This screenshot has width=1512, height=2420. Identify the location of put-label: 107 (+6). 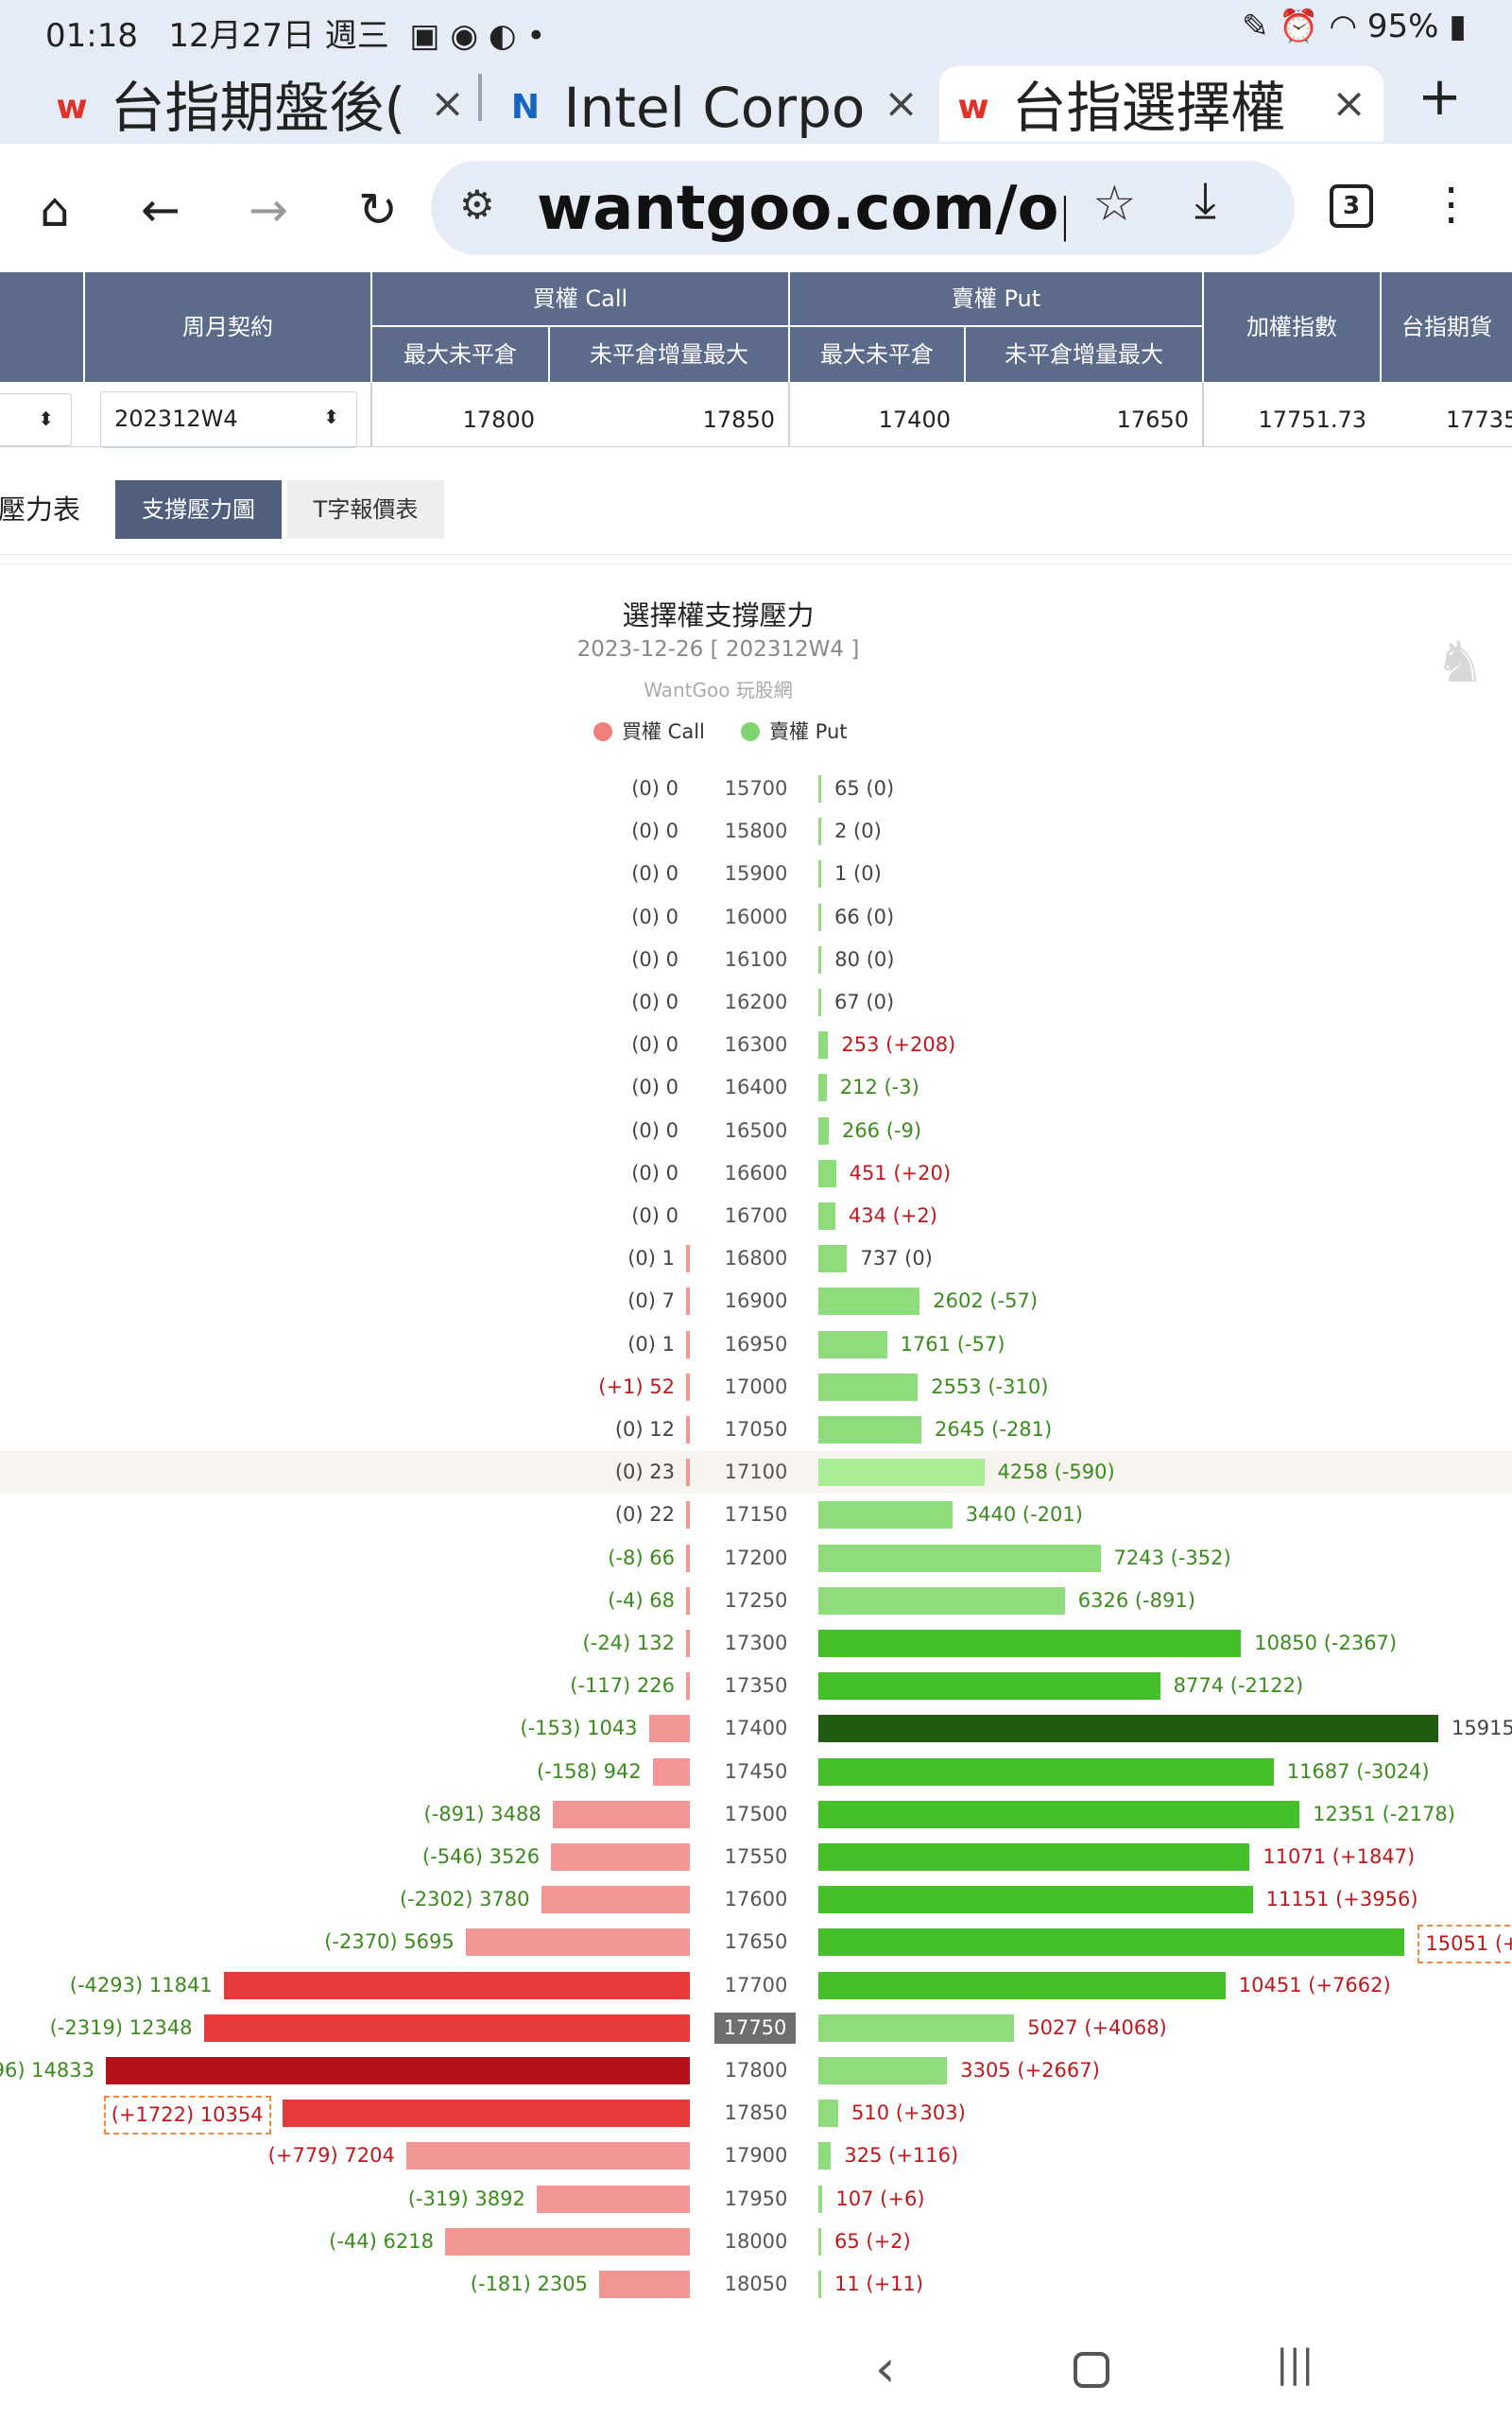
(880, 2198).